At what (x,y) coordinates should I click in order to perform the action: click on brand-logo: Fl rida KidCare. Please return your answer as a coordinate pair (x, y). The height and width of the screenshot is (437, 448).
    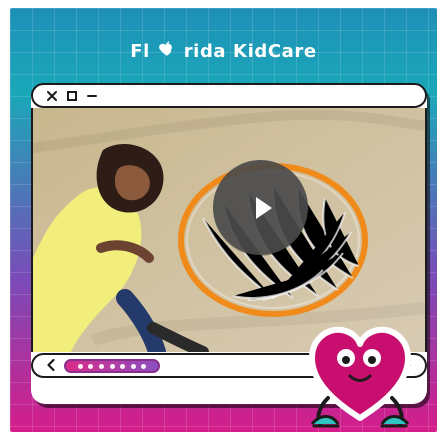
    Looking at the image, I should click on (223, 50).